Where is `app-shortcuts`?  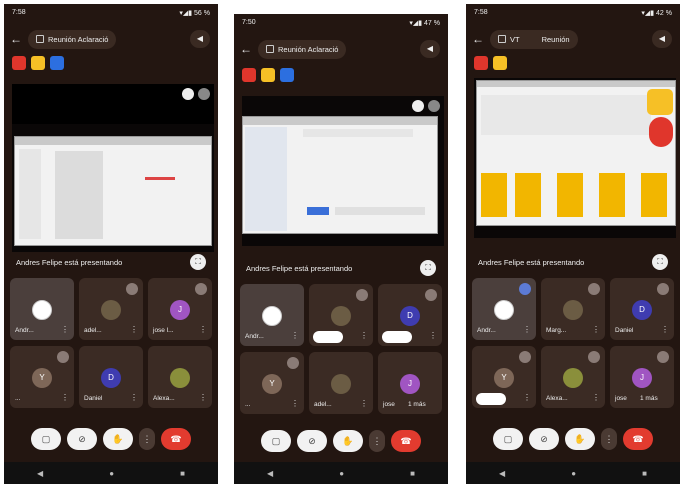
app-shortcuts is located at coordinates (268, 75).